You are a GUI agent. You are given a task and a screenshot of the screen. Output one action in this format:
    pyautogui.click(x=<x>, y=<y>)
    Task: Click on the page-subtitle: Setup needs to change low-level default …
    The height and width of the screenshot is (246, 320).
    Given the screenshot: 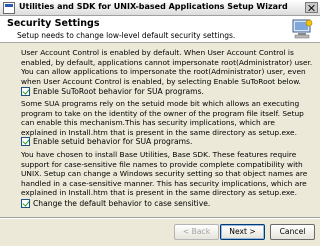 What is the action you would take?
    pyautogui.click(x=126, y=35)
    